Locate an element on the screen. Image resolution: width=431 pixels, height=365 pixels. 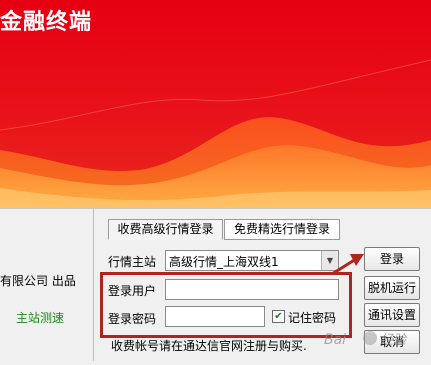
company-text: 有限公司 出品 is located at coordinates (38, 281).